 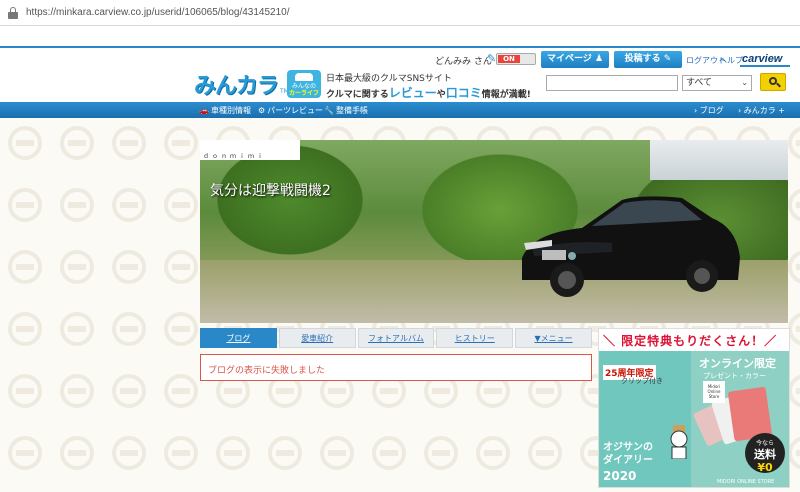 What do you see at coordinates (599, 59) in the screenshot?
I see `person-icon: ♟` at bounding box center [599, 59].